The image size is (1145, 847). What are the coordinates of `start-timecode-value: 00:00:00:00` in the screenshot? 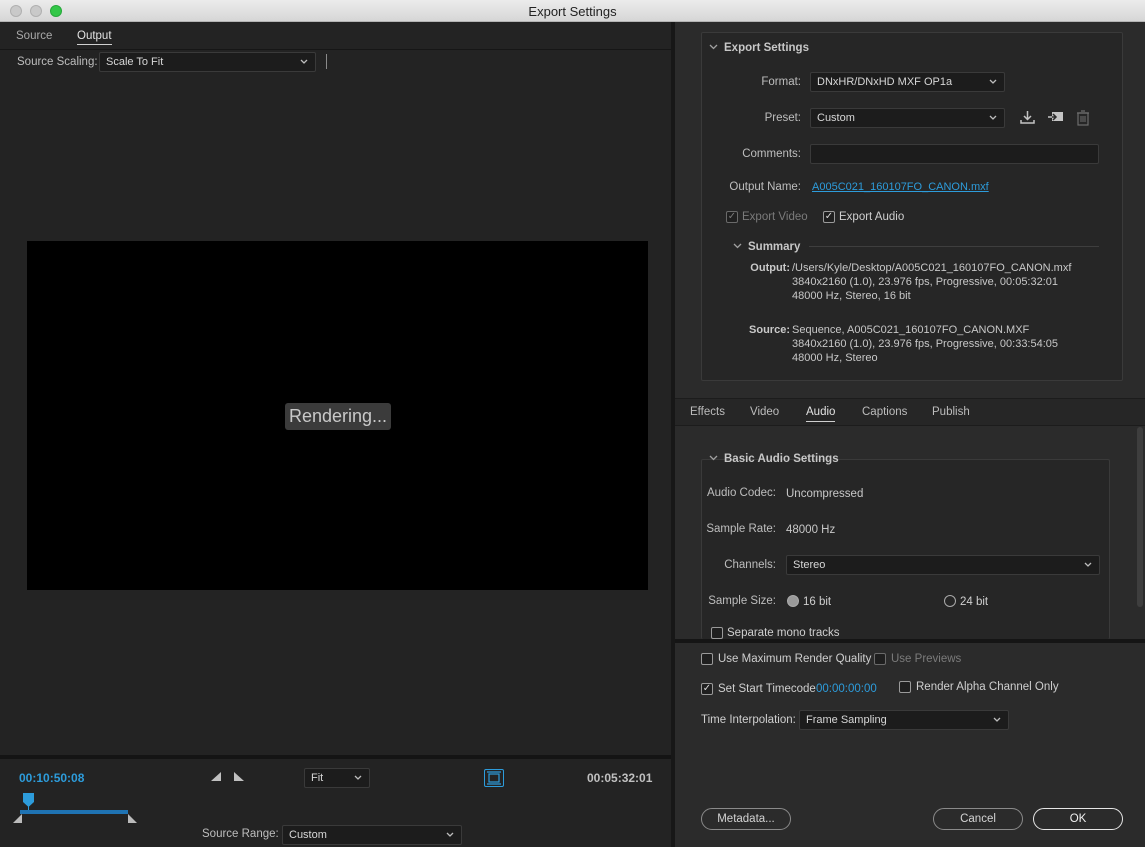 It's located at (846, 689).